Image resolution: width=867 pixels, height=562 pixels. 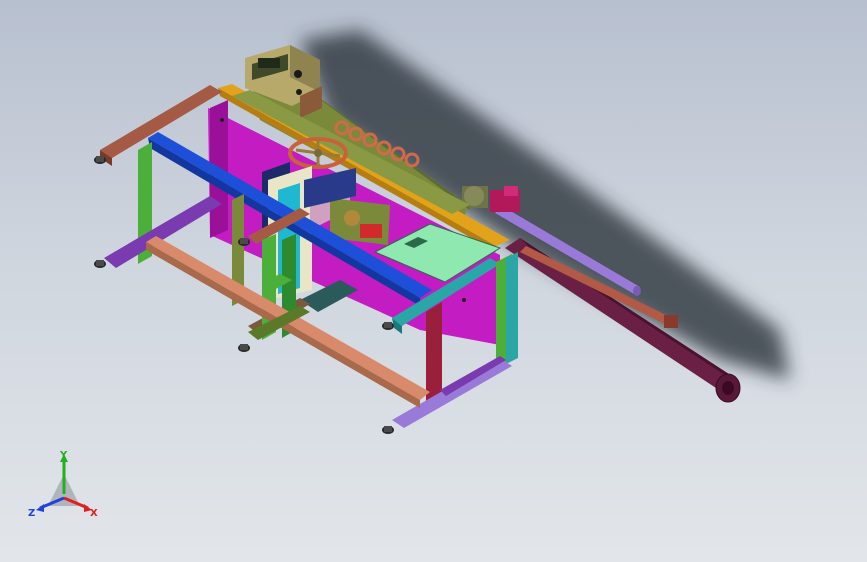 I want to click on display-screen, so click(x=269, y=63).